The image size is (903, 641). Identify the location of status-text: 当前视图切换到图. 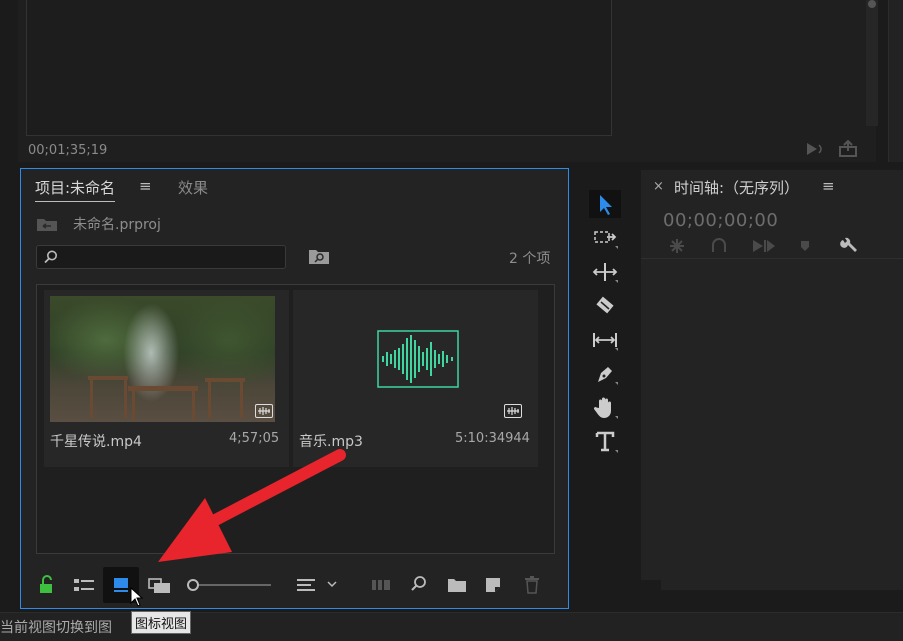
(56, 628).